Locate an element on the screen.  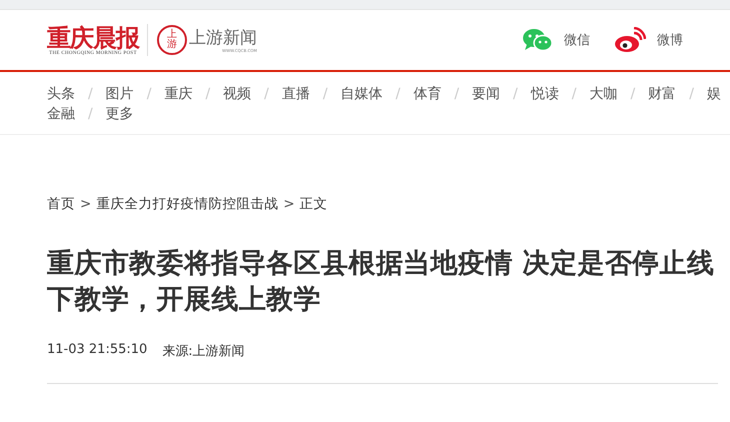
nav-link: 头条 is located at coordinates (61, 94).